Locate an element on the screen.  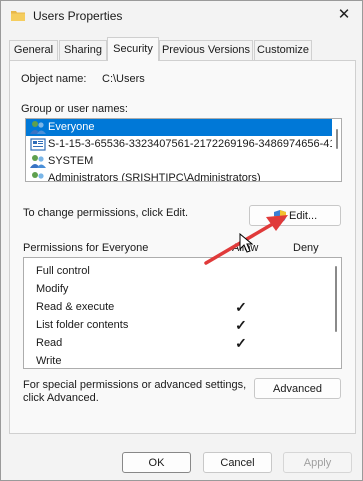
deny-column-header: Deny is located at coordinates (306, 248).